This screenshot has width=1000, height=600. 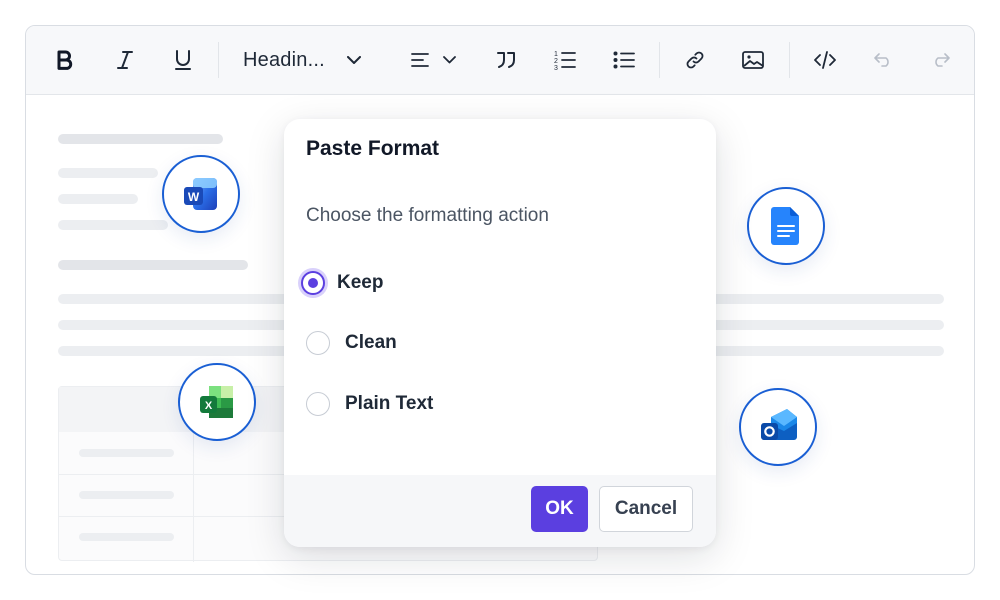 What do you see at coordinates (318, 343) in the screenshot?
I see `radio-clean` at bounding box center [318, 343].